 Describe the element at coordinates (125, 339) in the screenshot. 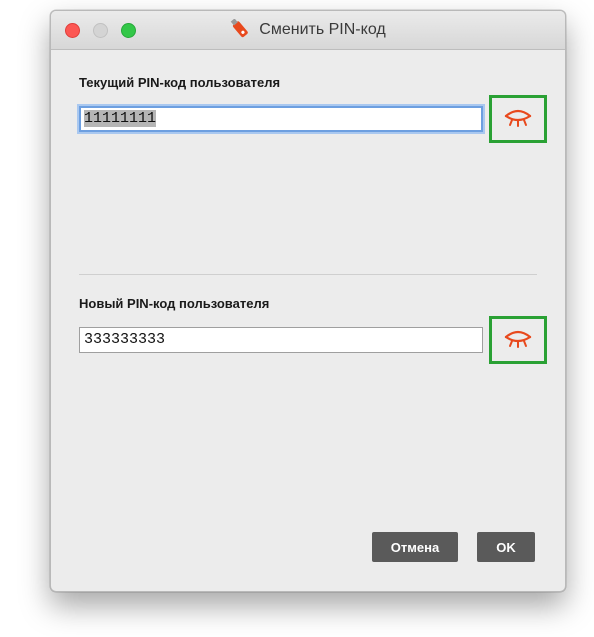

I see `new-pin-value: 333333333` at that location.